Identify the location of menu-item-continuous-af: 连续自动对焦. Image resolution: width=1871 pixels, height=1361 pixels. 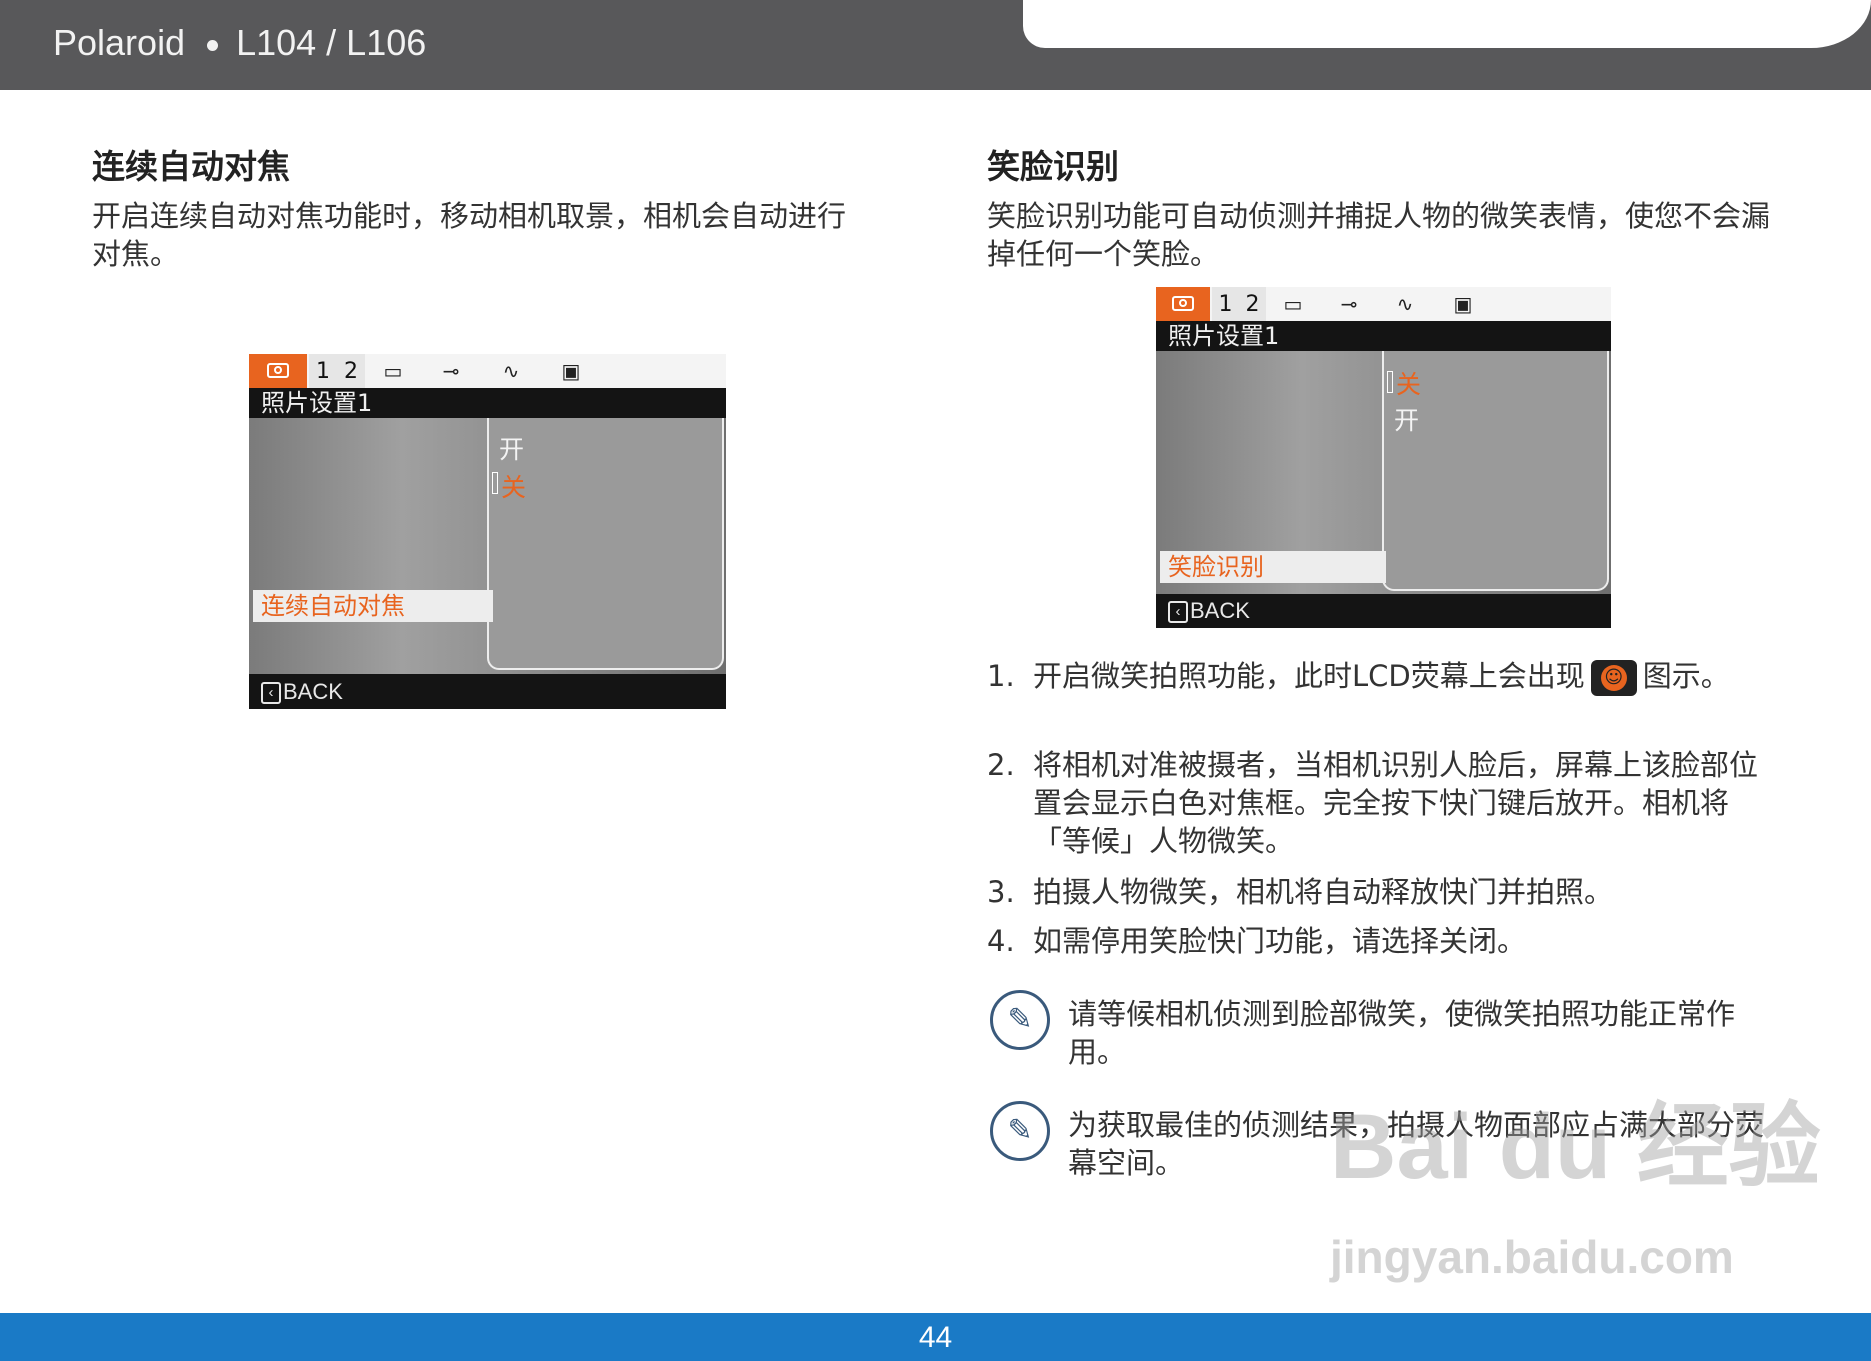
(373, 606).